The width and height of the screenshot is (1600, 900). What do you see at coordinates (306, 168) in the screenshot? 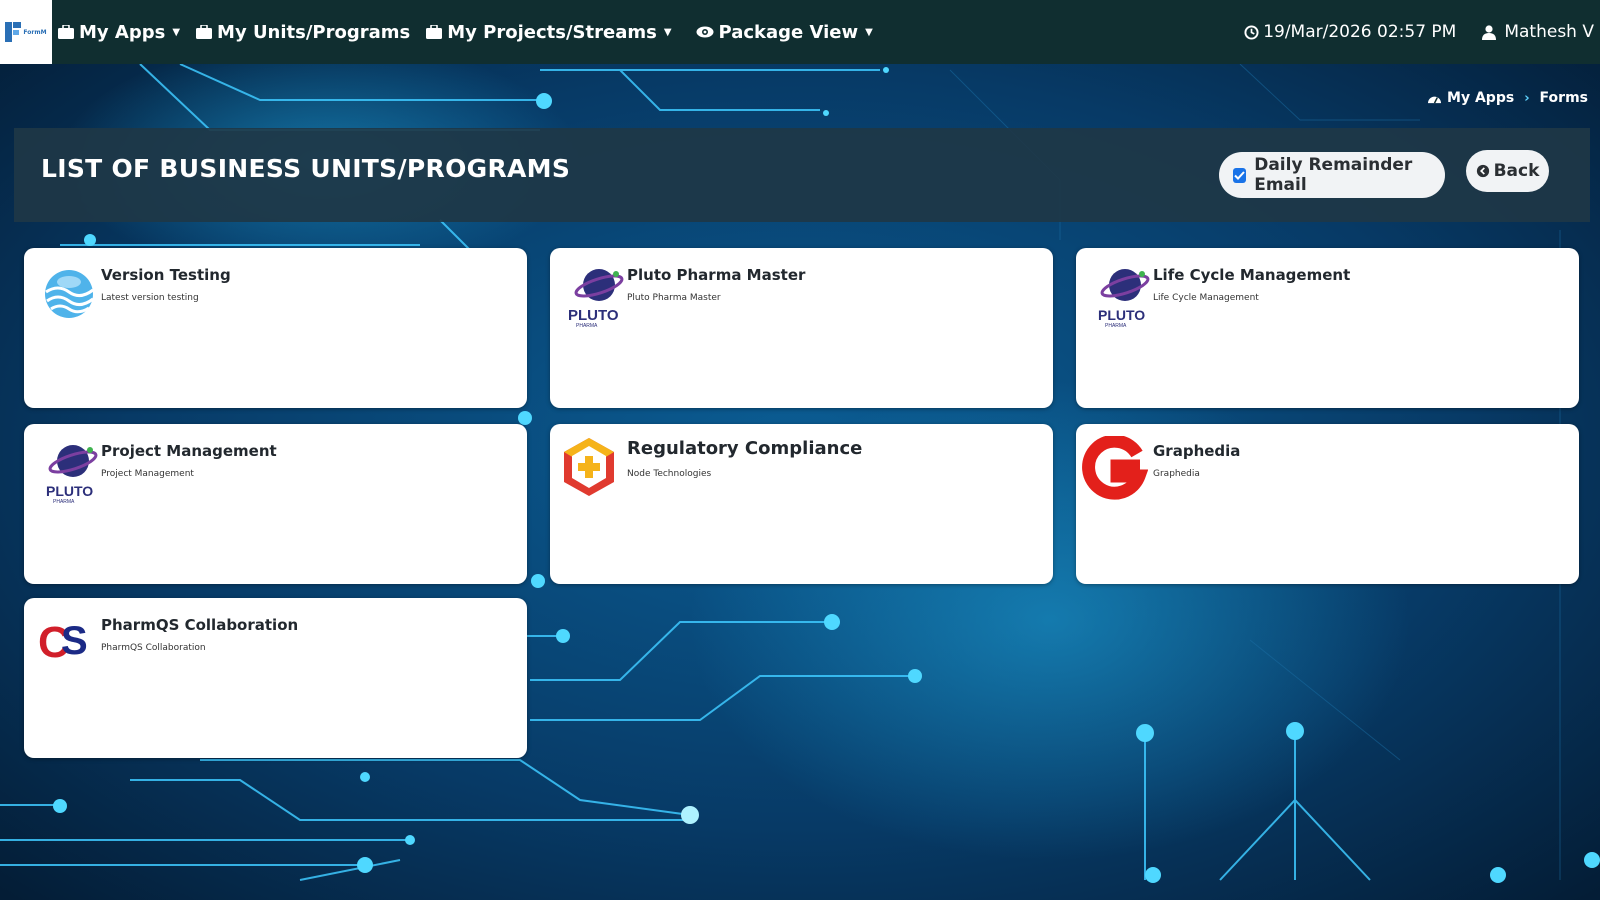
I see `page-title: LIST OF BUSINESS UNITS/PROGRAMS` at bounding box center [306, 168].